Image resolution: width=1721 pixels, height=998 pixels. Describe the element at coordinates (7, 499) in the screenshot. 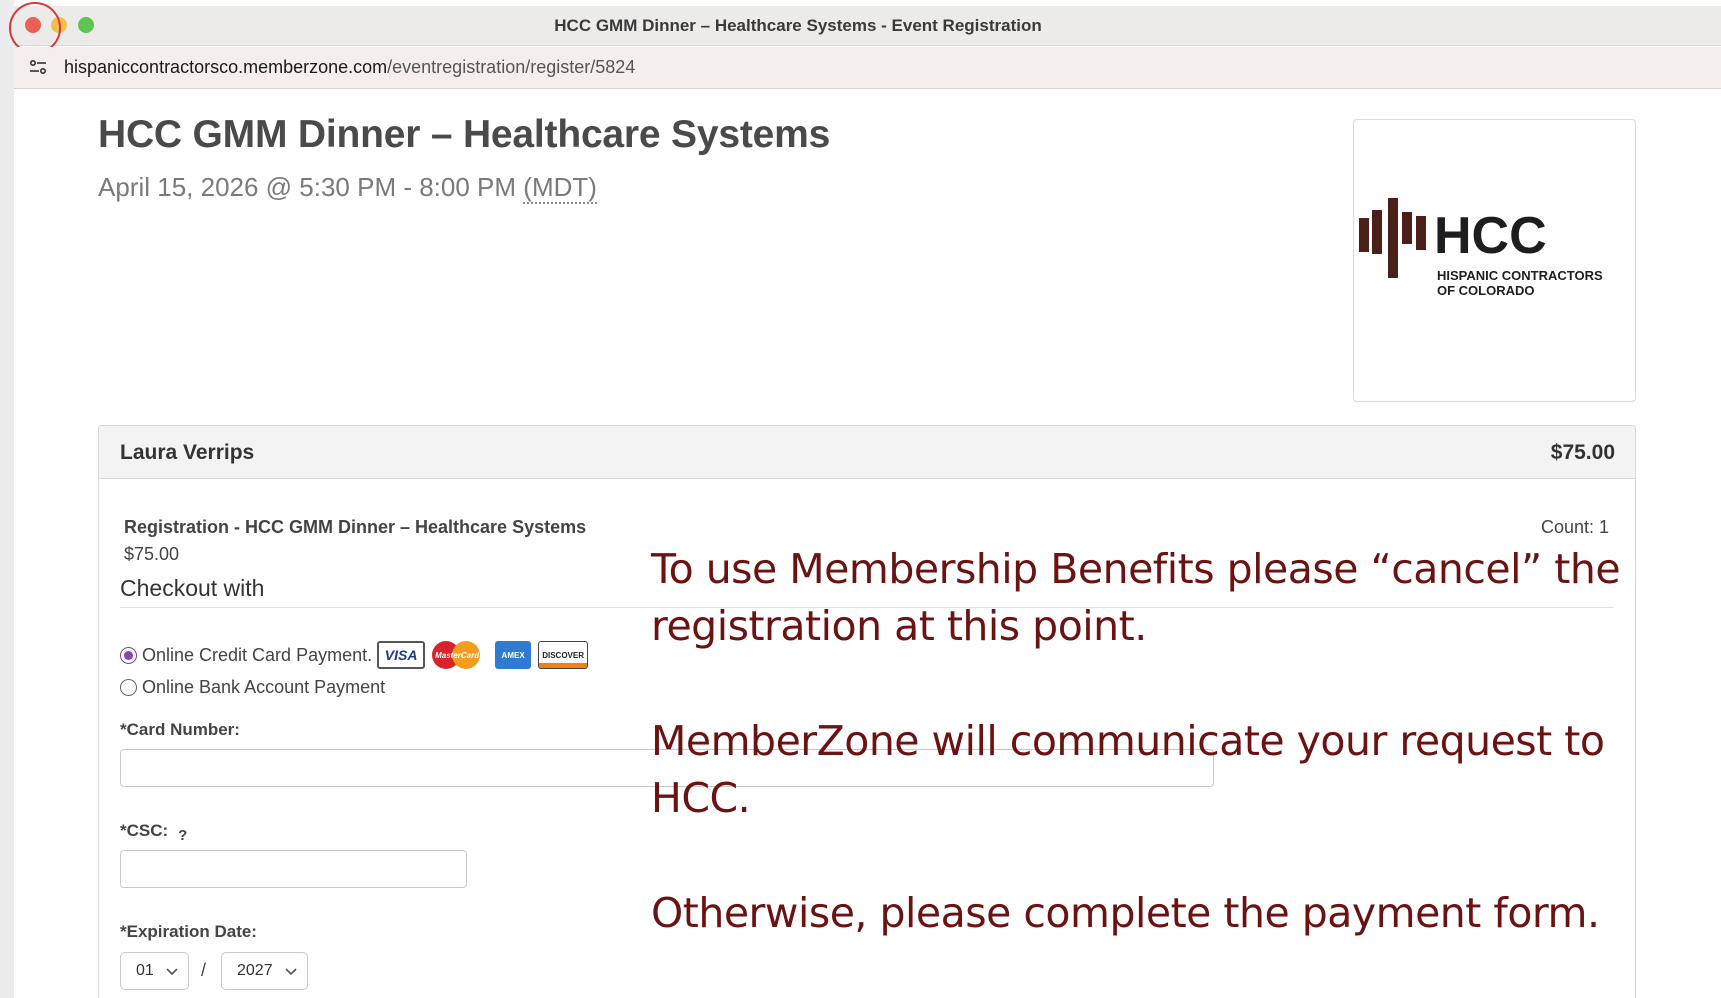

I see `window-edge` at that location.